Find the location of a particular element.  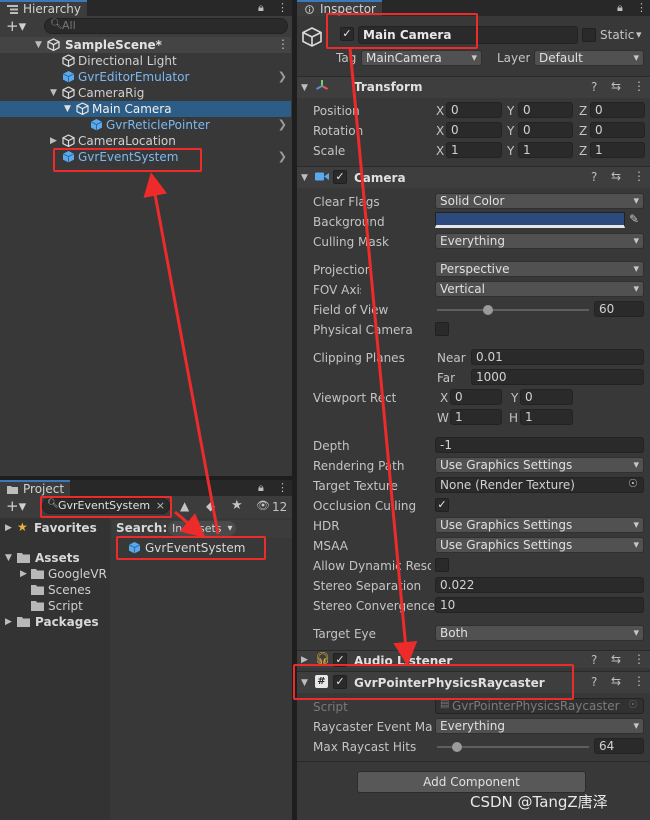

packages-row: ▶ Packages is located at coordinates (55, 622).